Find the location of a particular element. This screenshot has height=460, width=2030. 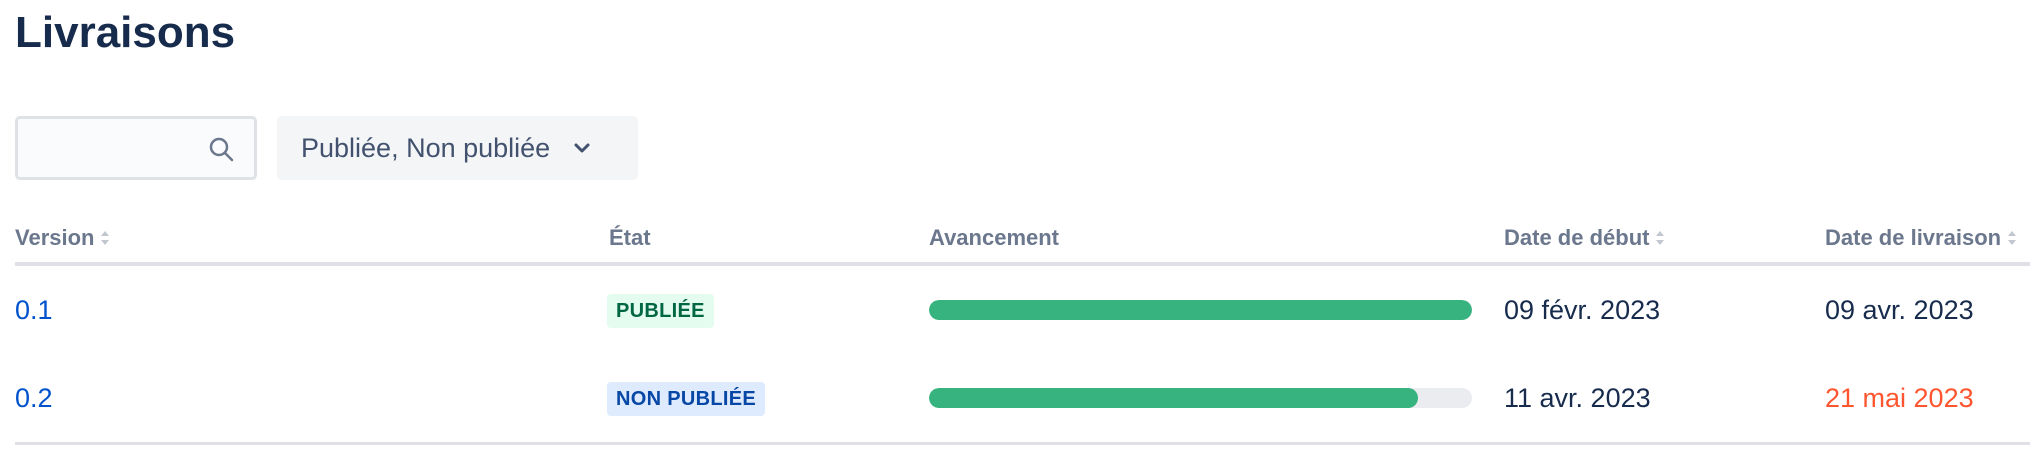

status-badge: NON PUBLIÉE is located at coordinates (686, 399).